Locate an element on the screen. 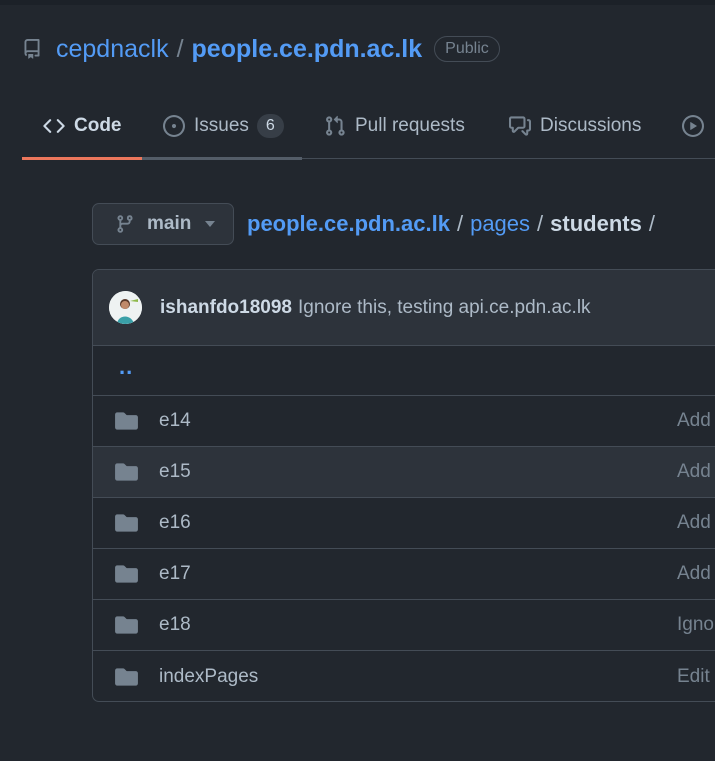  tab-discussions: Discussions is located at coordinates (575, 126).